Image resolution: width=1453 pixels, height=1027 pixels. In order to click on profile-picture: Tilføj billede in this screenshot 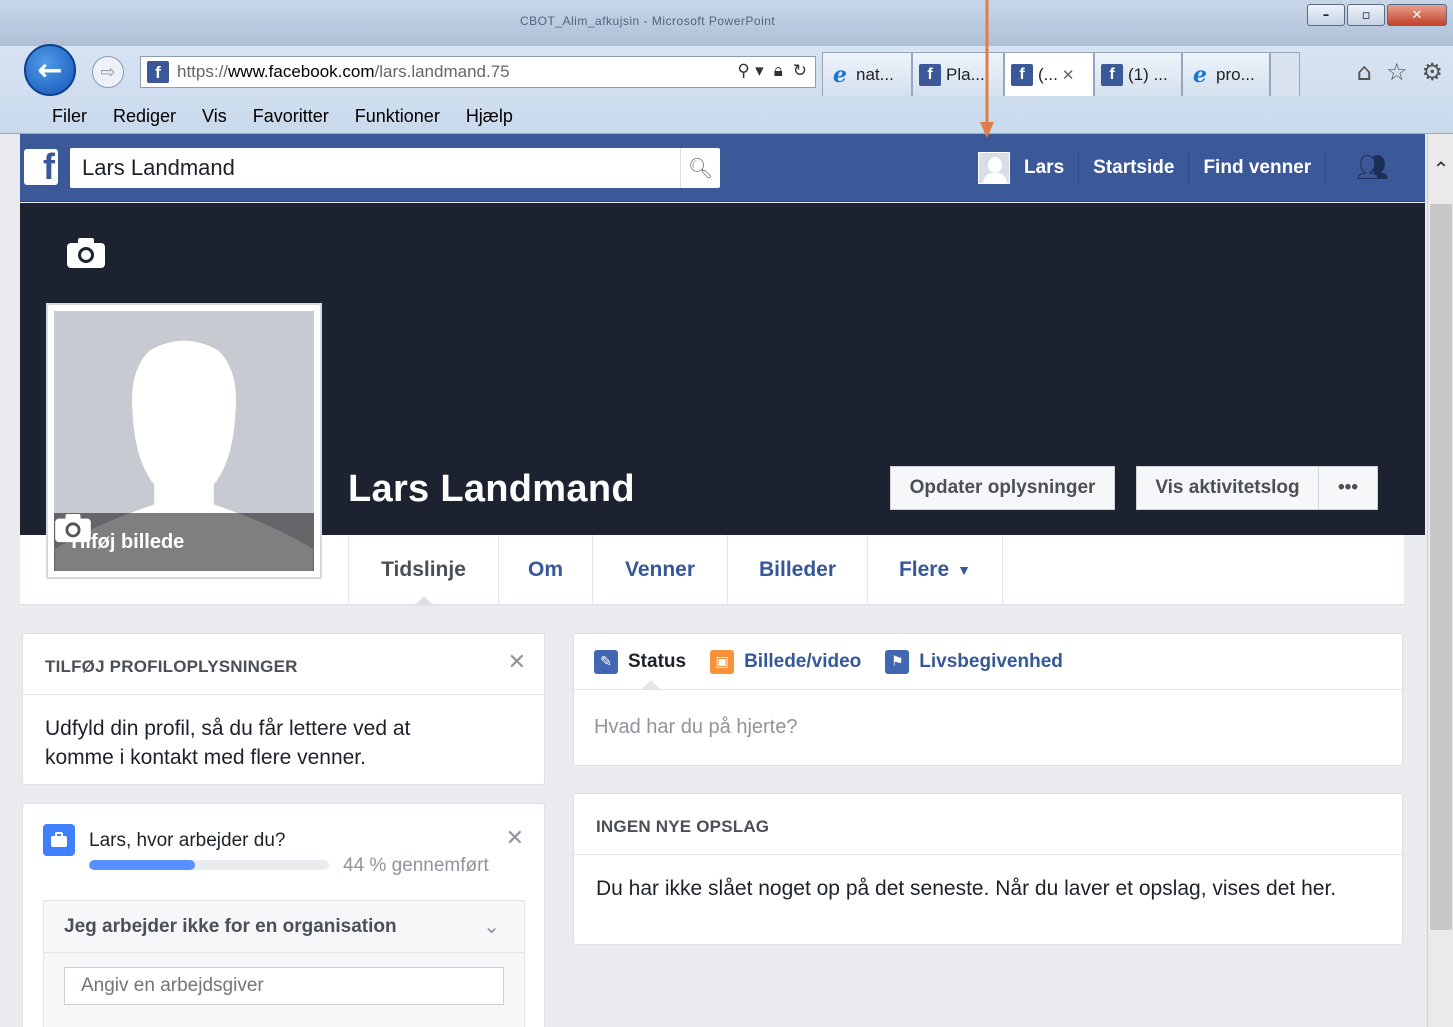, I will do `click(184, 441)`.